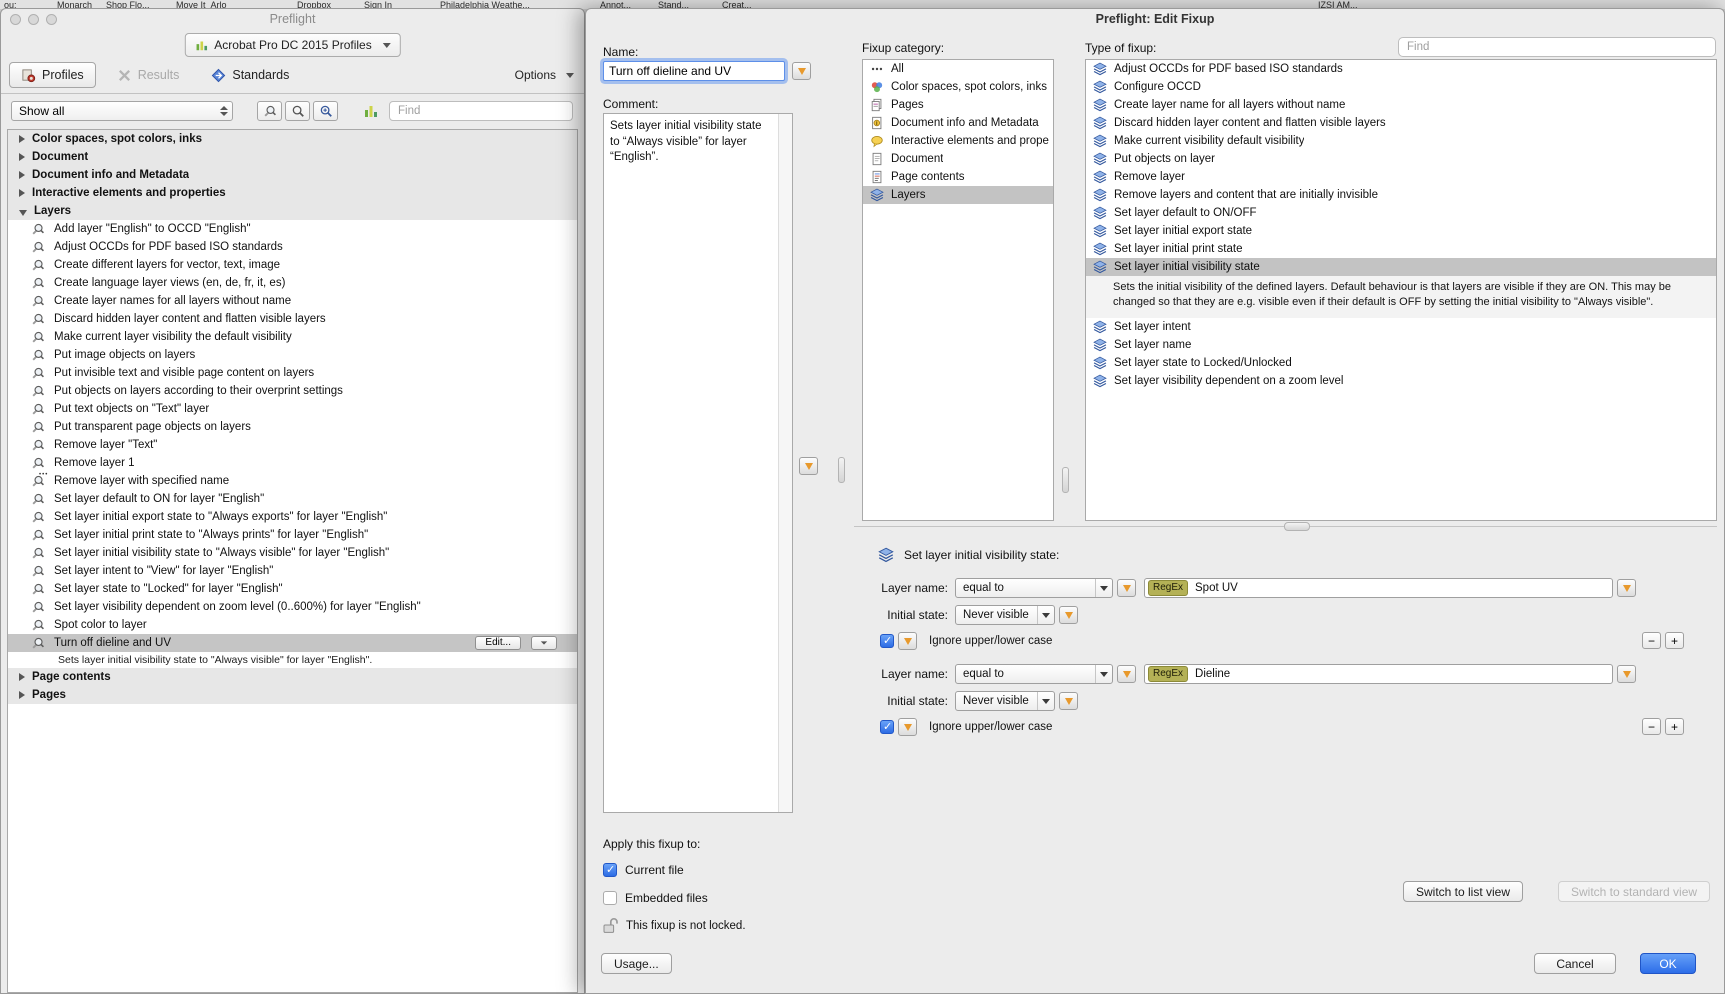 This screenshot has height=994, width=1725. Describe the element at coordinates (907, 727) in the screenshot. I see `ignore-case-variable-dropdown` at that location.